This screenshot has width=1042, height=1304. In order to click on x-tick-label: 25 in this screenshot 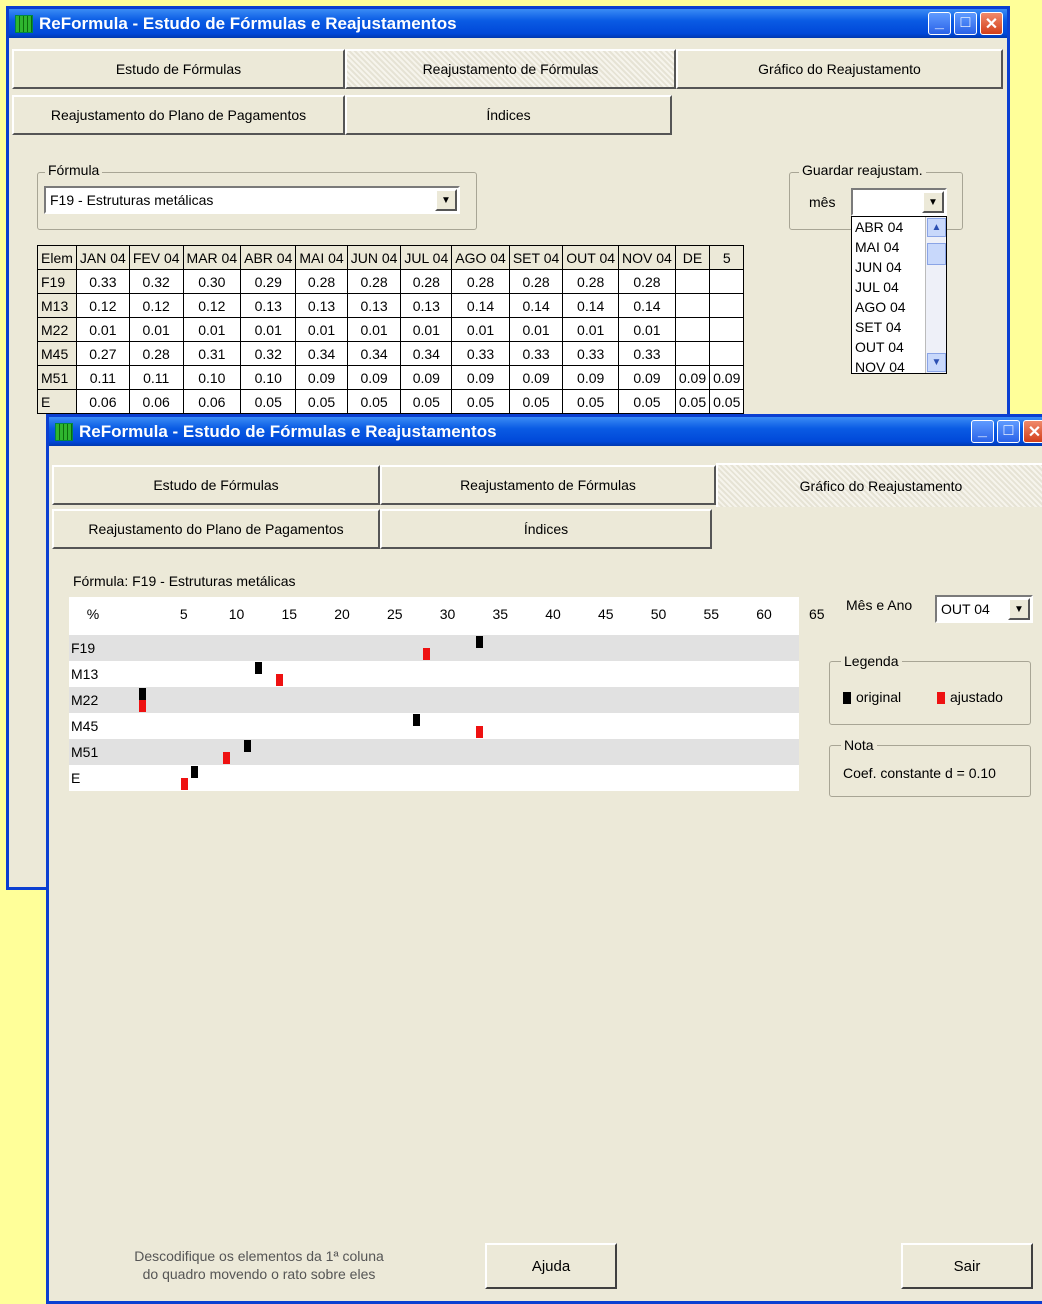, I will do `click(394, 614)`.